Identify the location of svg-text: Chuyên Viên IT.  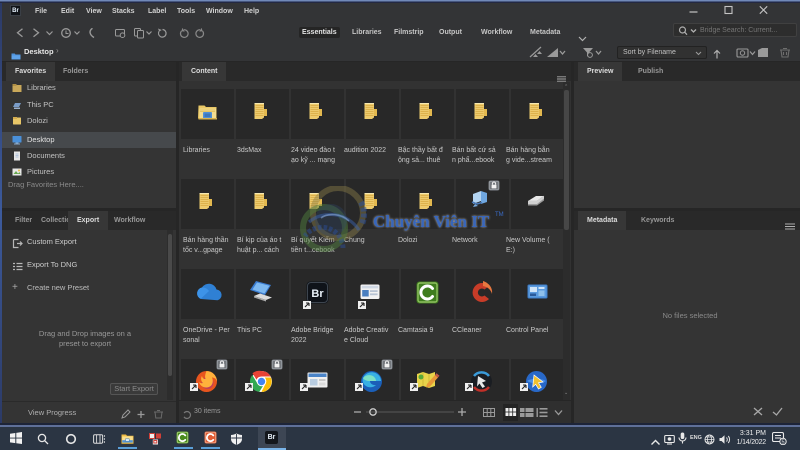
(431, 221).